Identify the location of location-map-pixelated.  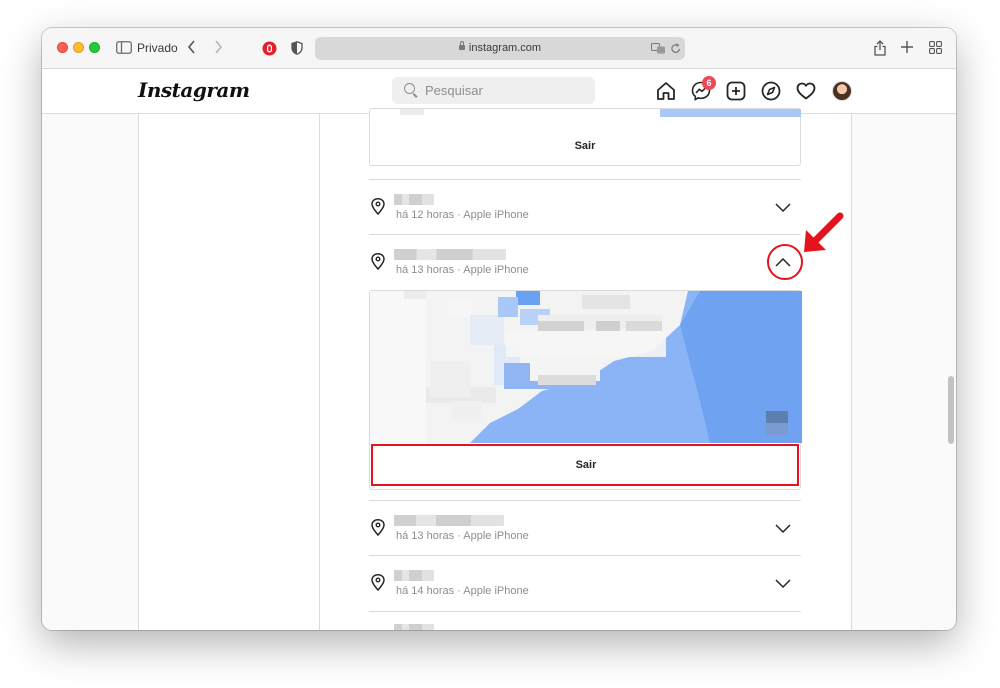
(586, 367).